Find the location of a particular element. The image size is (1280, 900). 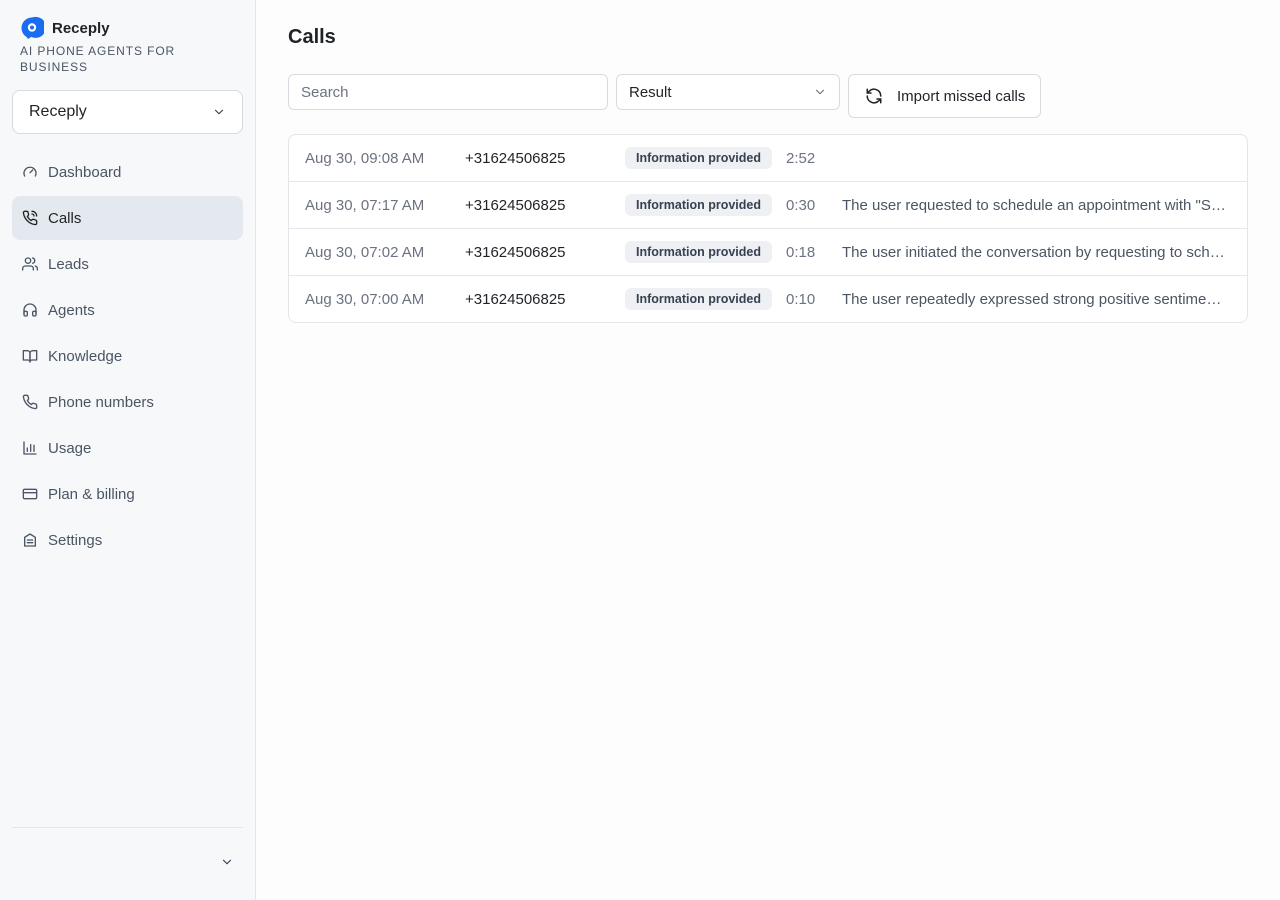

credit-card-icon is located at coordinates (30, 494).